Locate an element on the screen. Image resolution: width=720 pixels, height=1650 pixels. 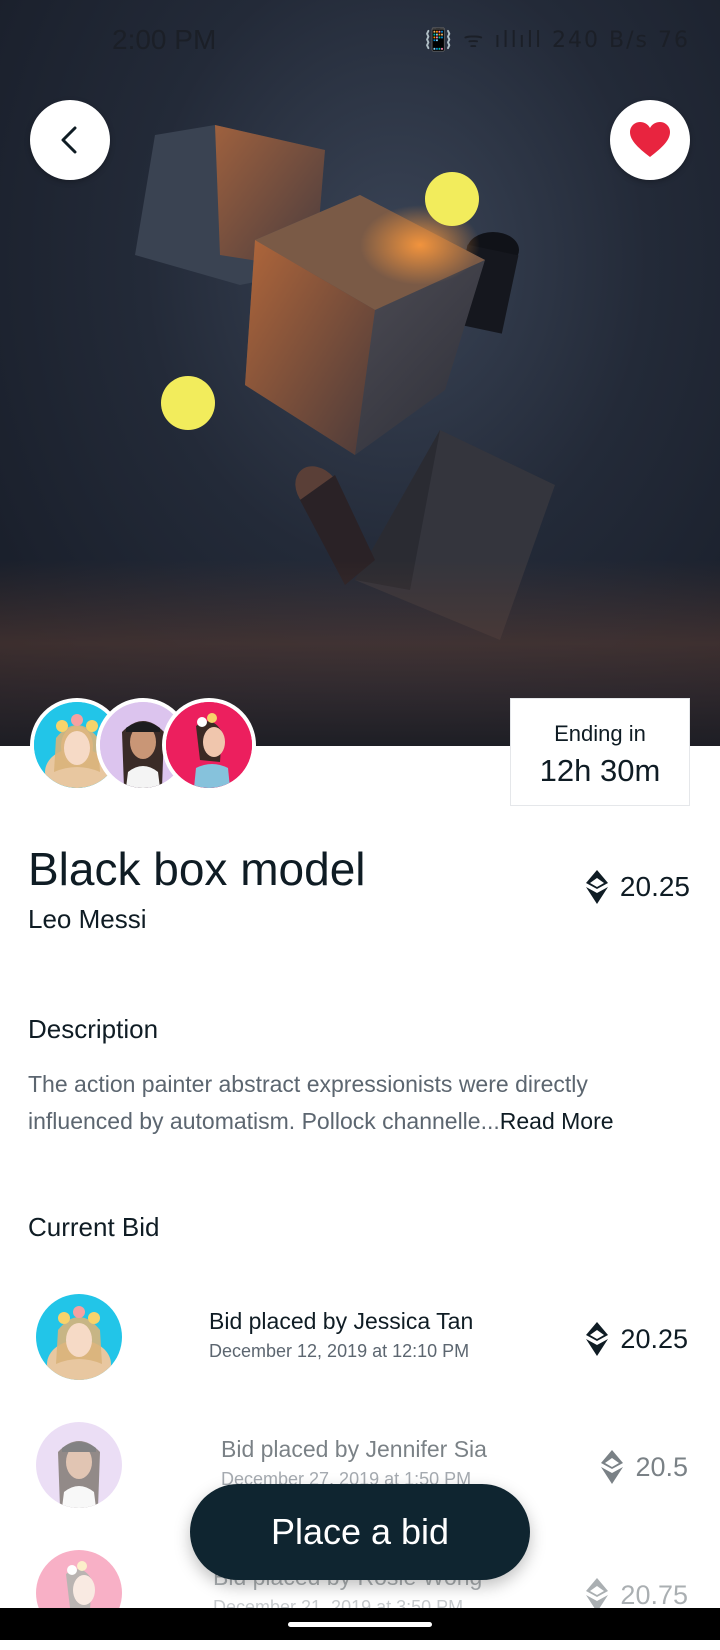
status-time: 2:00 PM is located at coordinates (164, 39).